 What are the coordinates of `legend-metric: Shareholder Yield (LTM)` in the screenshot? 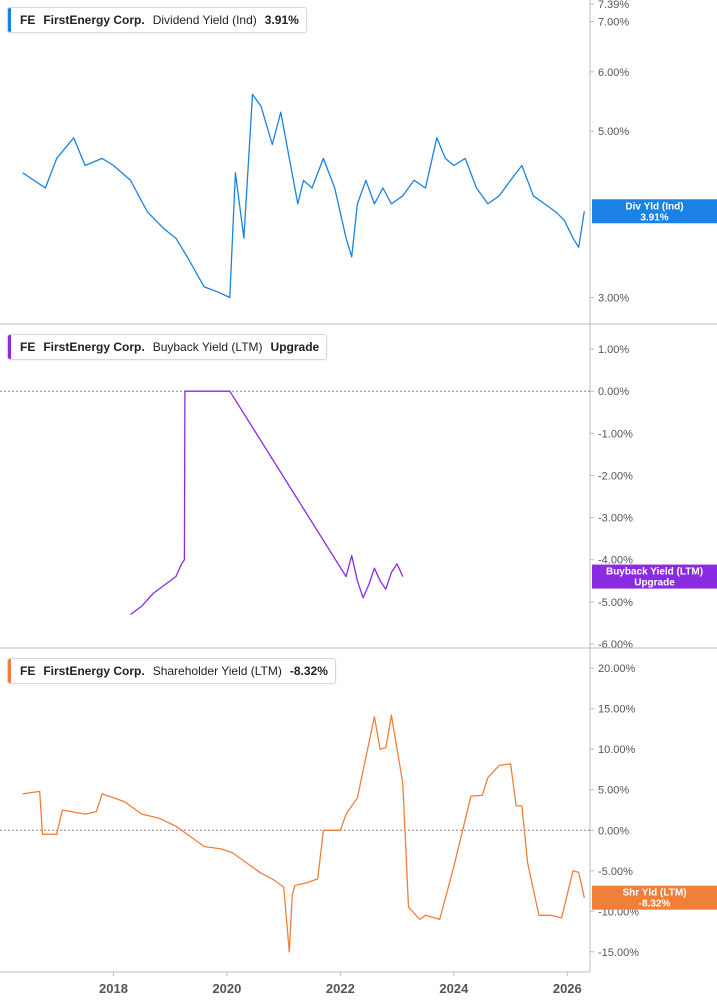 It's located at (217, 671).